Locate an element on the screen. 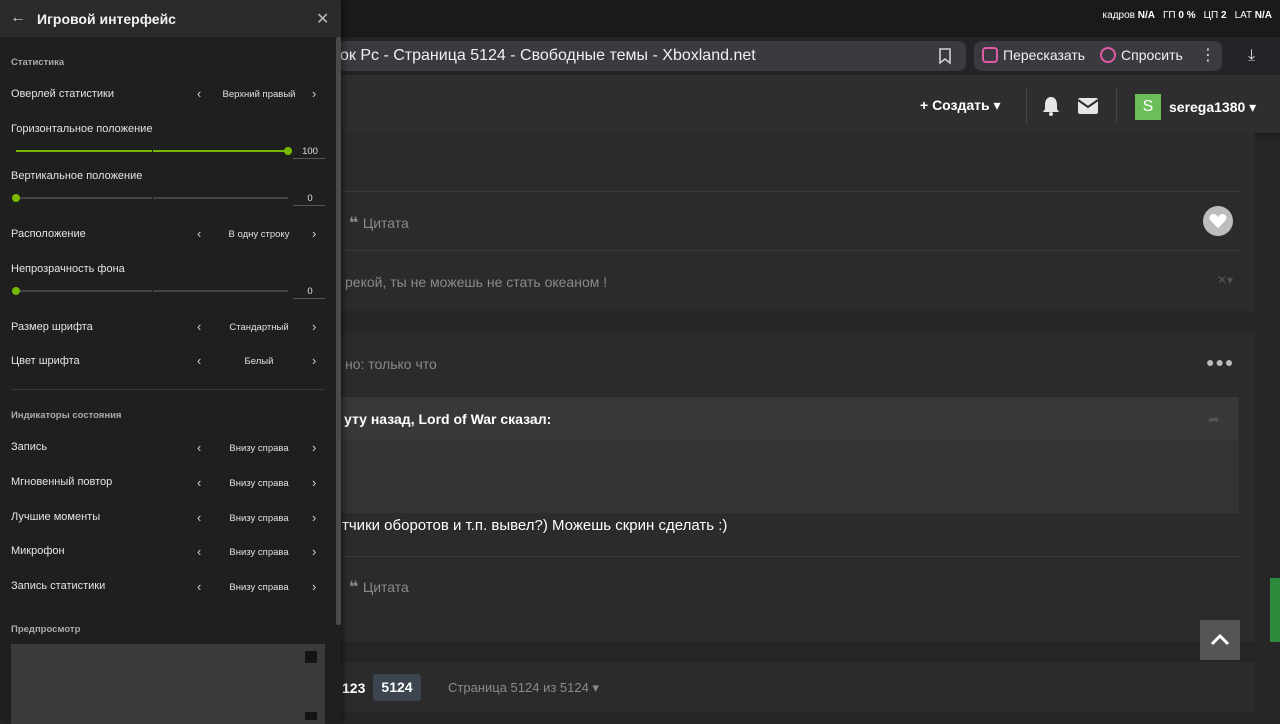  setting-value: Верхний правый is located at coordinates (259, 94).